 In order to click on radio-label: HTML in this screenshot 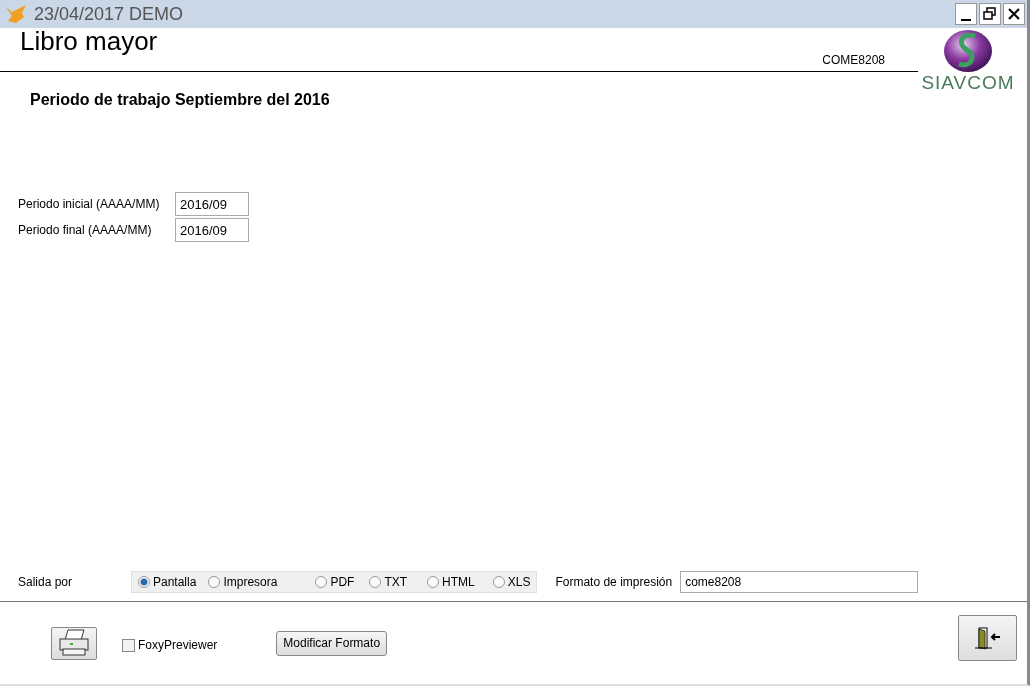, I will do `click(458, 582)`.